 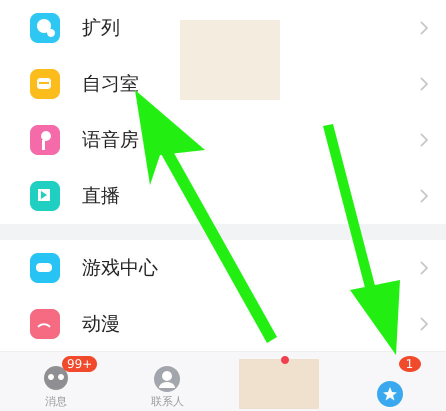 What do you see at coordinates (111, 140) in the screenshot?
I see `menu-label: 语音房` at bounding box center [111, 140].